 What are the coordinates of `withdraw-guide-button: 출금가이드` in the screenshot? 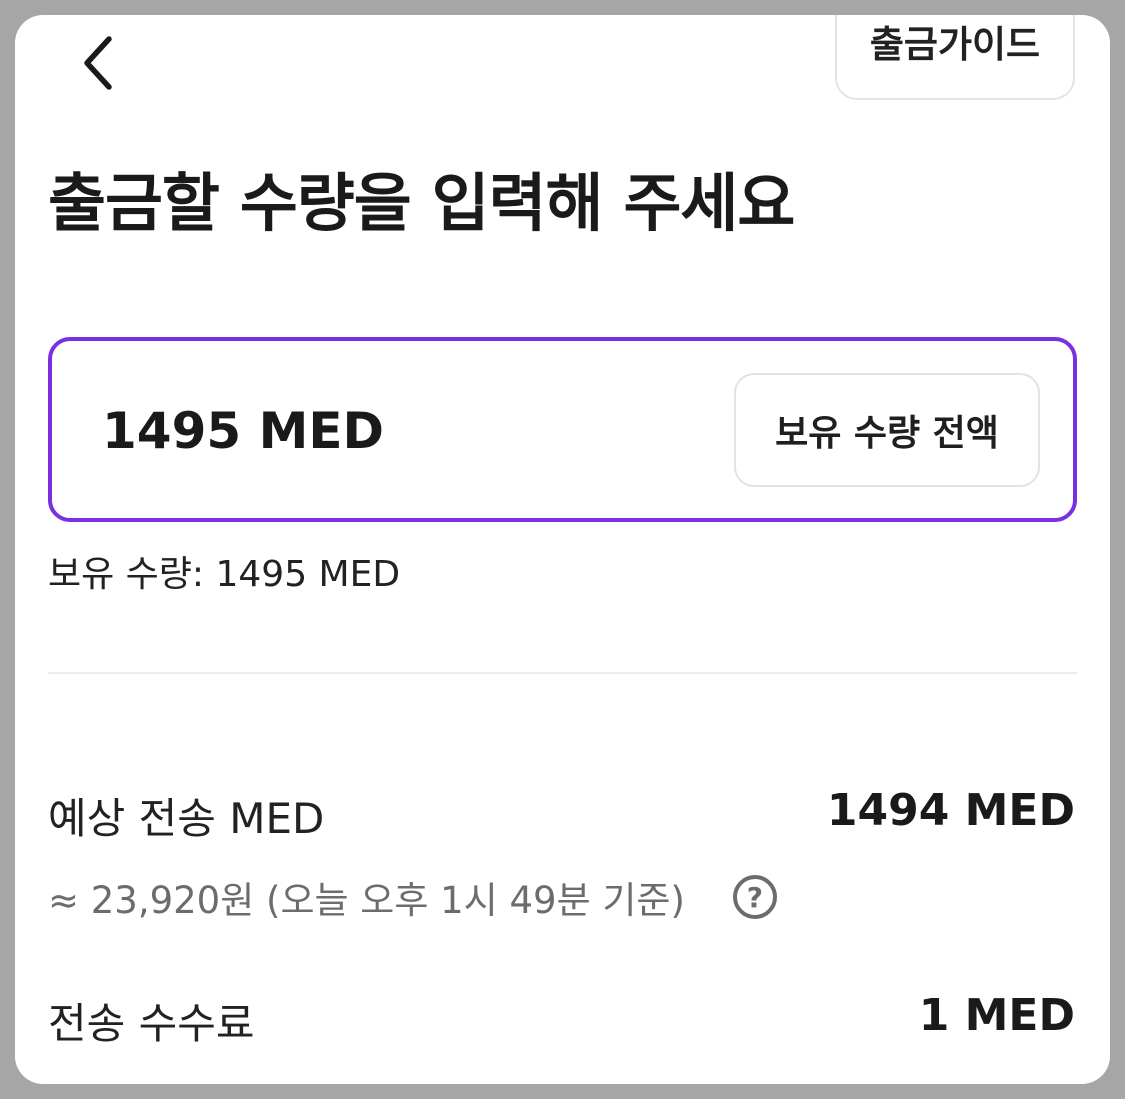 It's located at (955, 57).